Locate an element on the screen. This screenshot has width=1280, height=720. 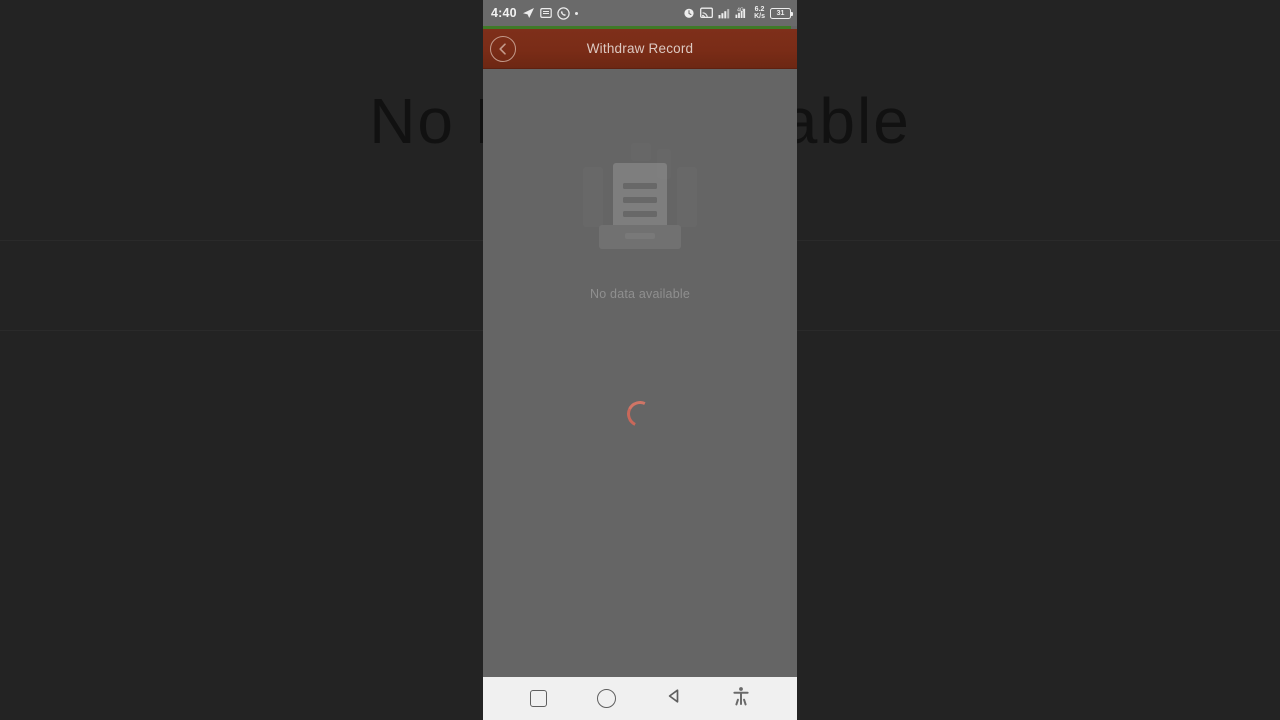
empty-state: No data available is located at coordinates (640, 221).